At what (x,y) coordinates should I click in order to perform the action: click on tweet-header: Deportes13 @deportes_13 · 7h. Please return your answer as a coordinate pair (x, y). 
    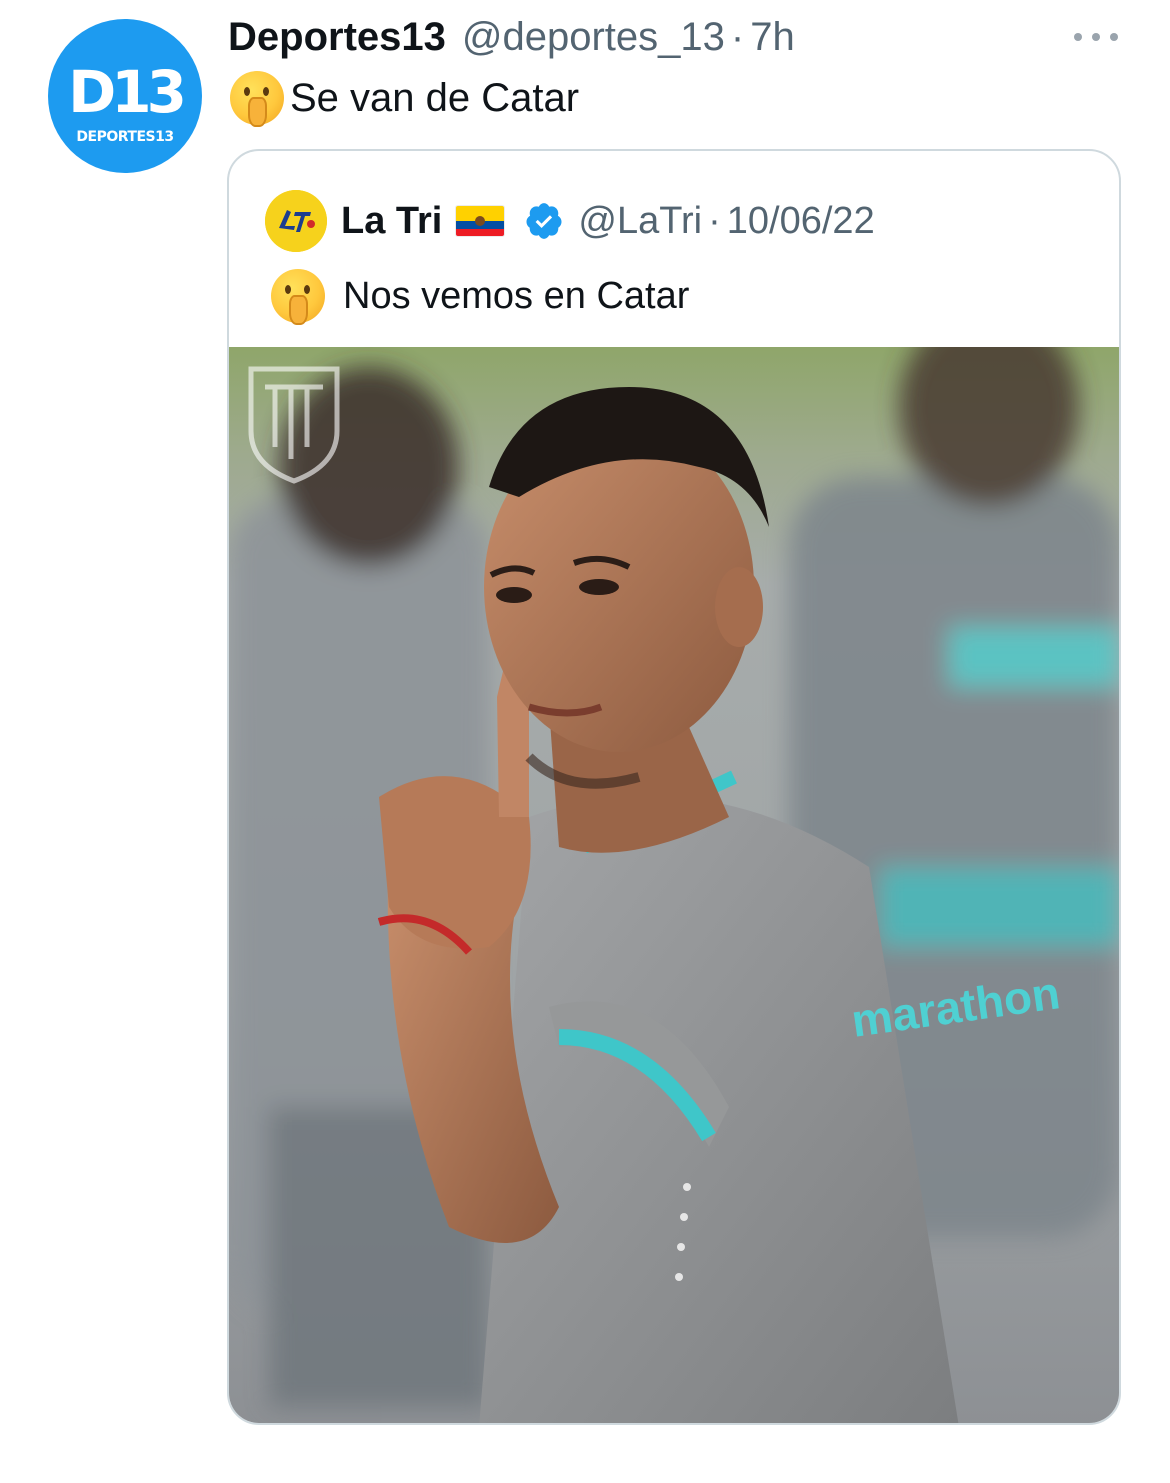
    Looking at the image, I should click on (511, 37).